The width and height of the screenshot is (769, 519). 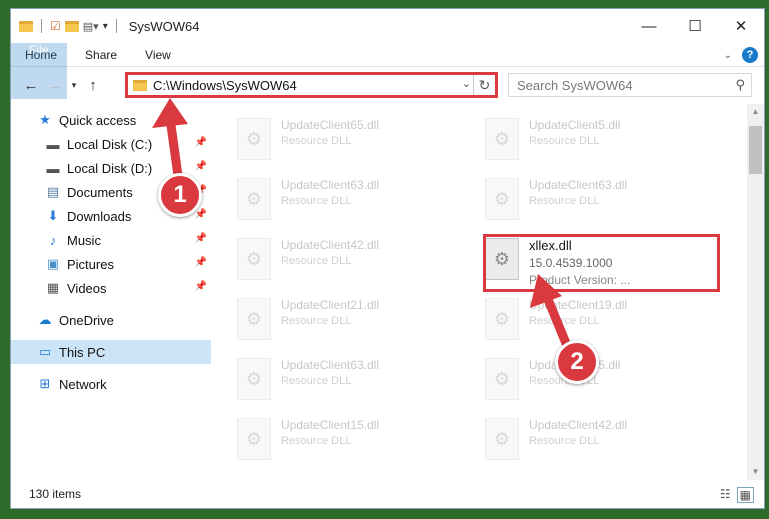 I want to click on file-name: UpdateClient42.dll, so click(x=578, y=425).